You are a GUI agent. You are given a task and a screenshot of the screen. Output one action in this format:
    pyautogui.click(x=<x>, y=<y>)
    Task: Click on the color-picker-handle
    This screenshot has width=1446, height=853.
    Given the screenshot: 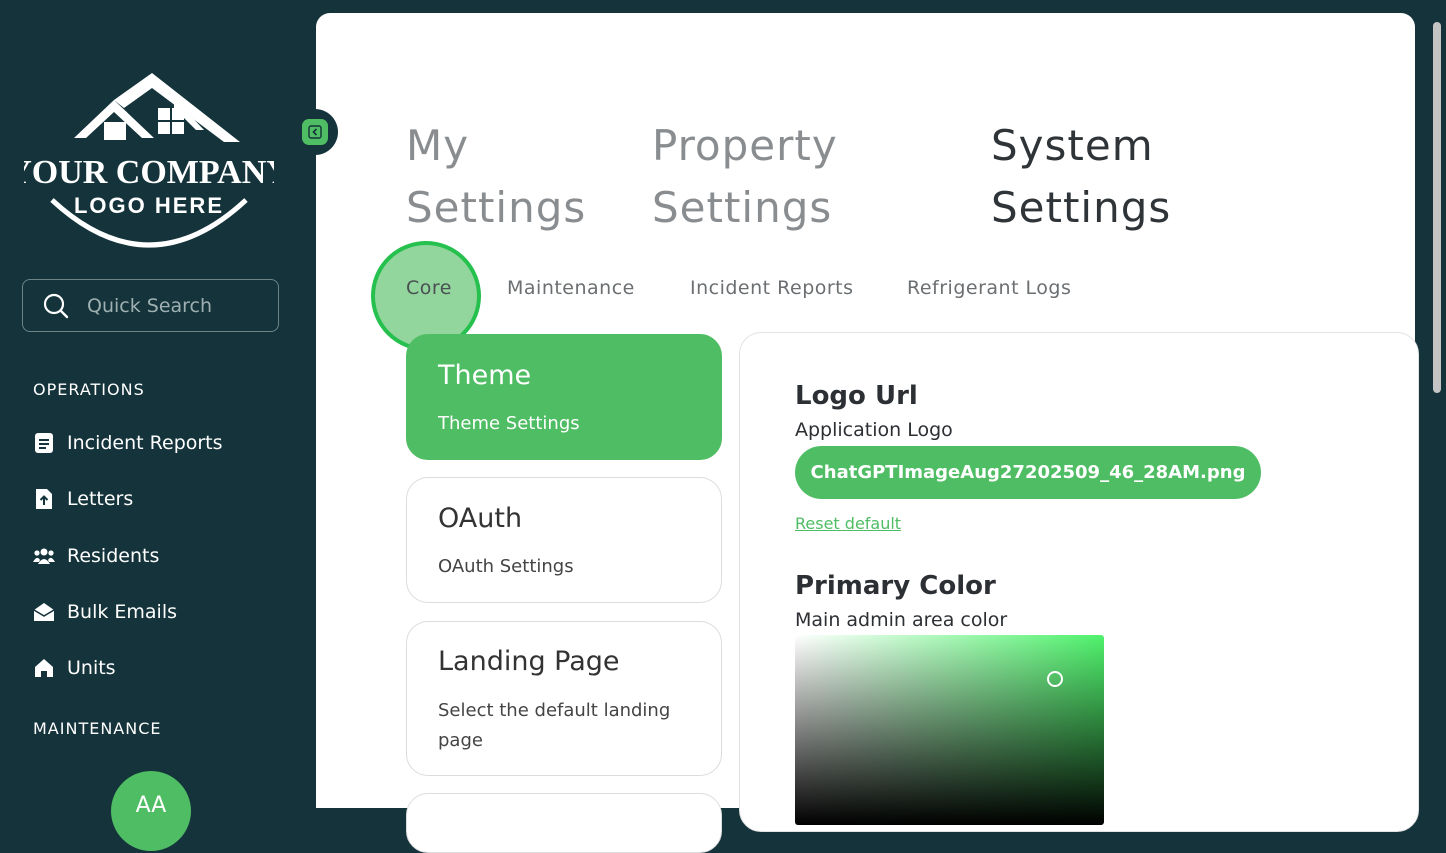 What is the action you would take?
    pyautogui.click(x=1055, y=679)
    